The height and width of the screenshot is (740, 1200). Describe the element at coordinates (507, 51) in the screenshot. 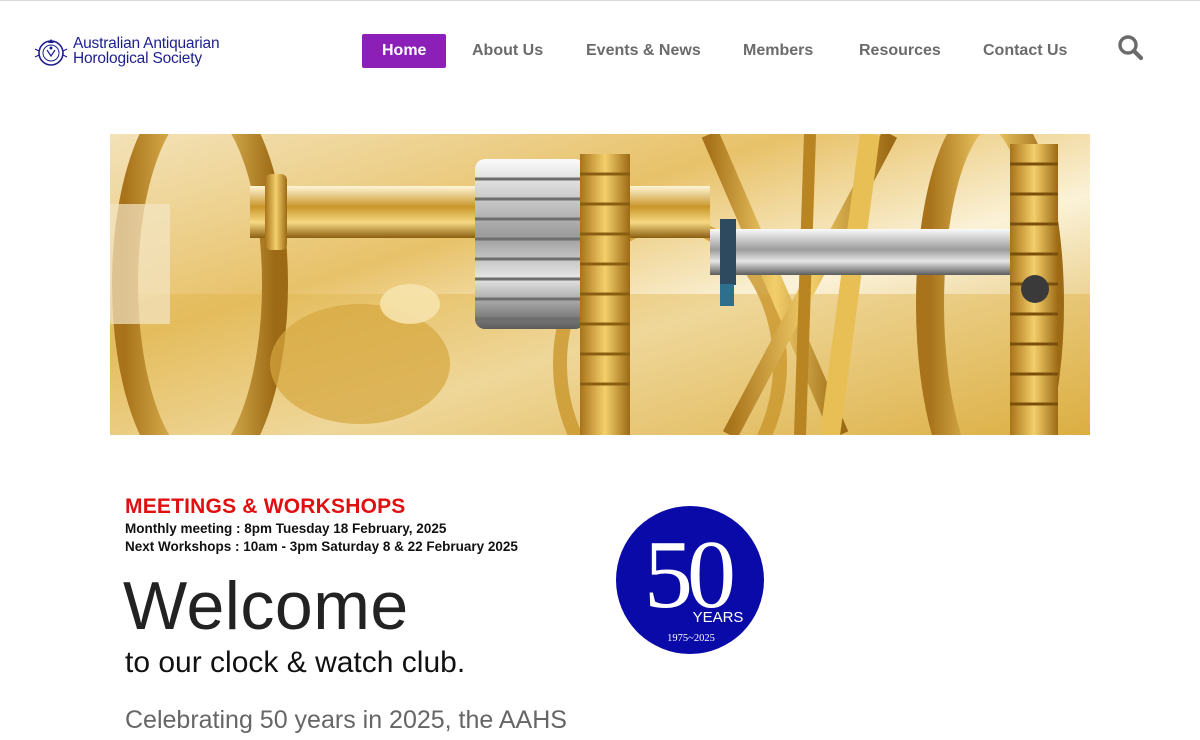

I see `nav-about-us: About Us` at that location.